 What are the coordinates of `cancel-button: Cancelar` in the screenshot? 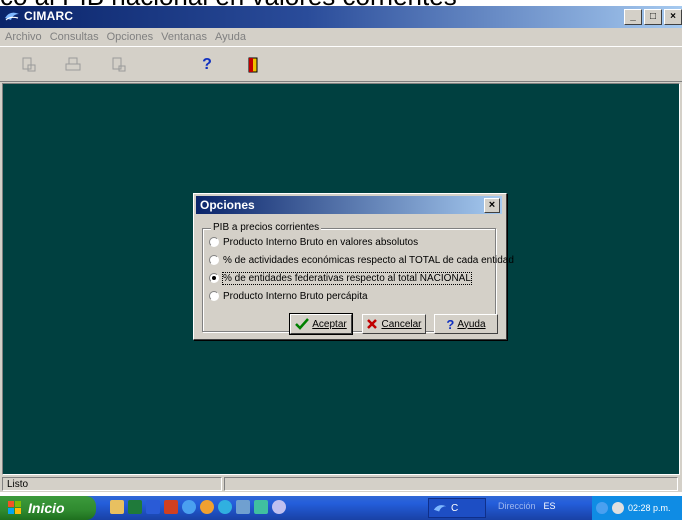 It's located at (394, 324).